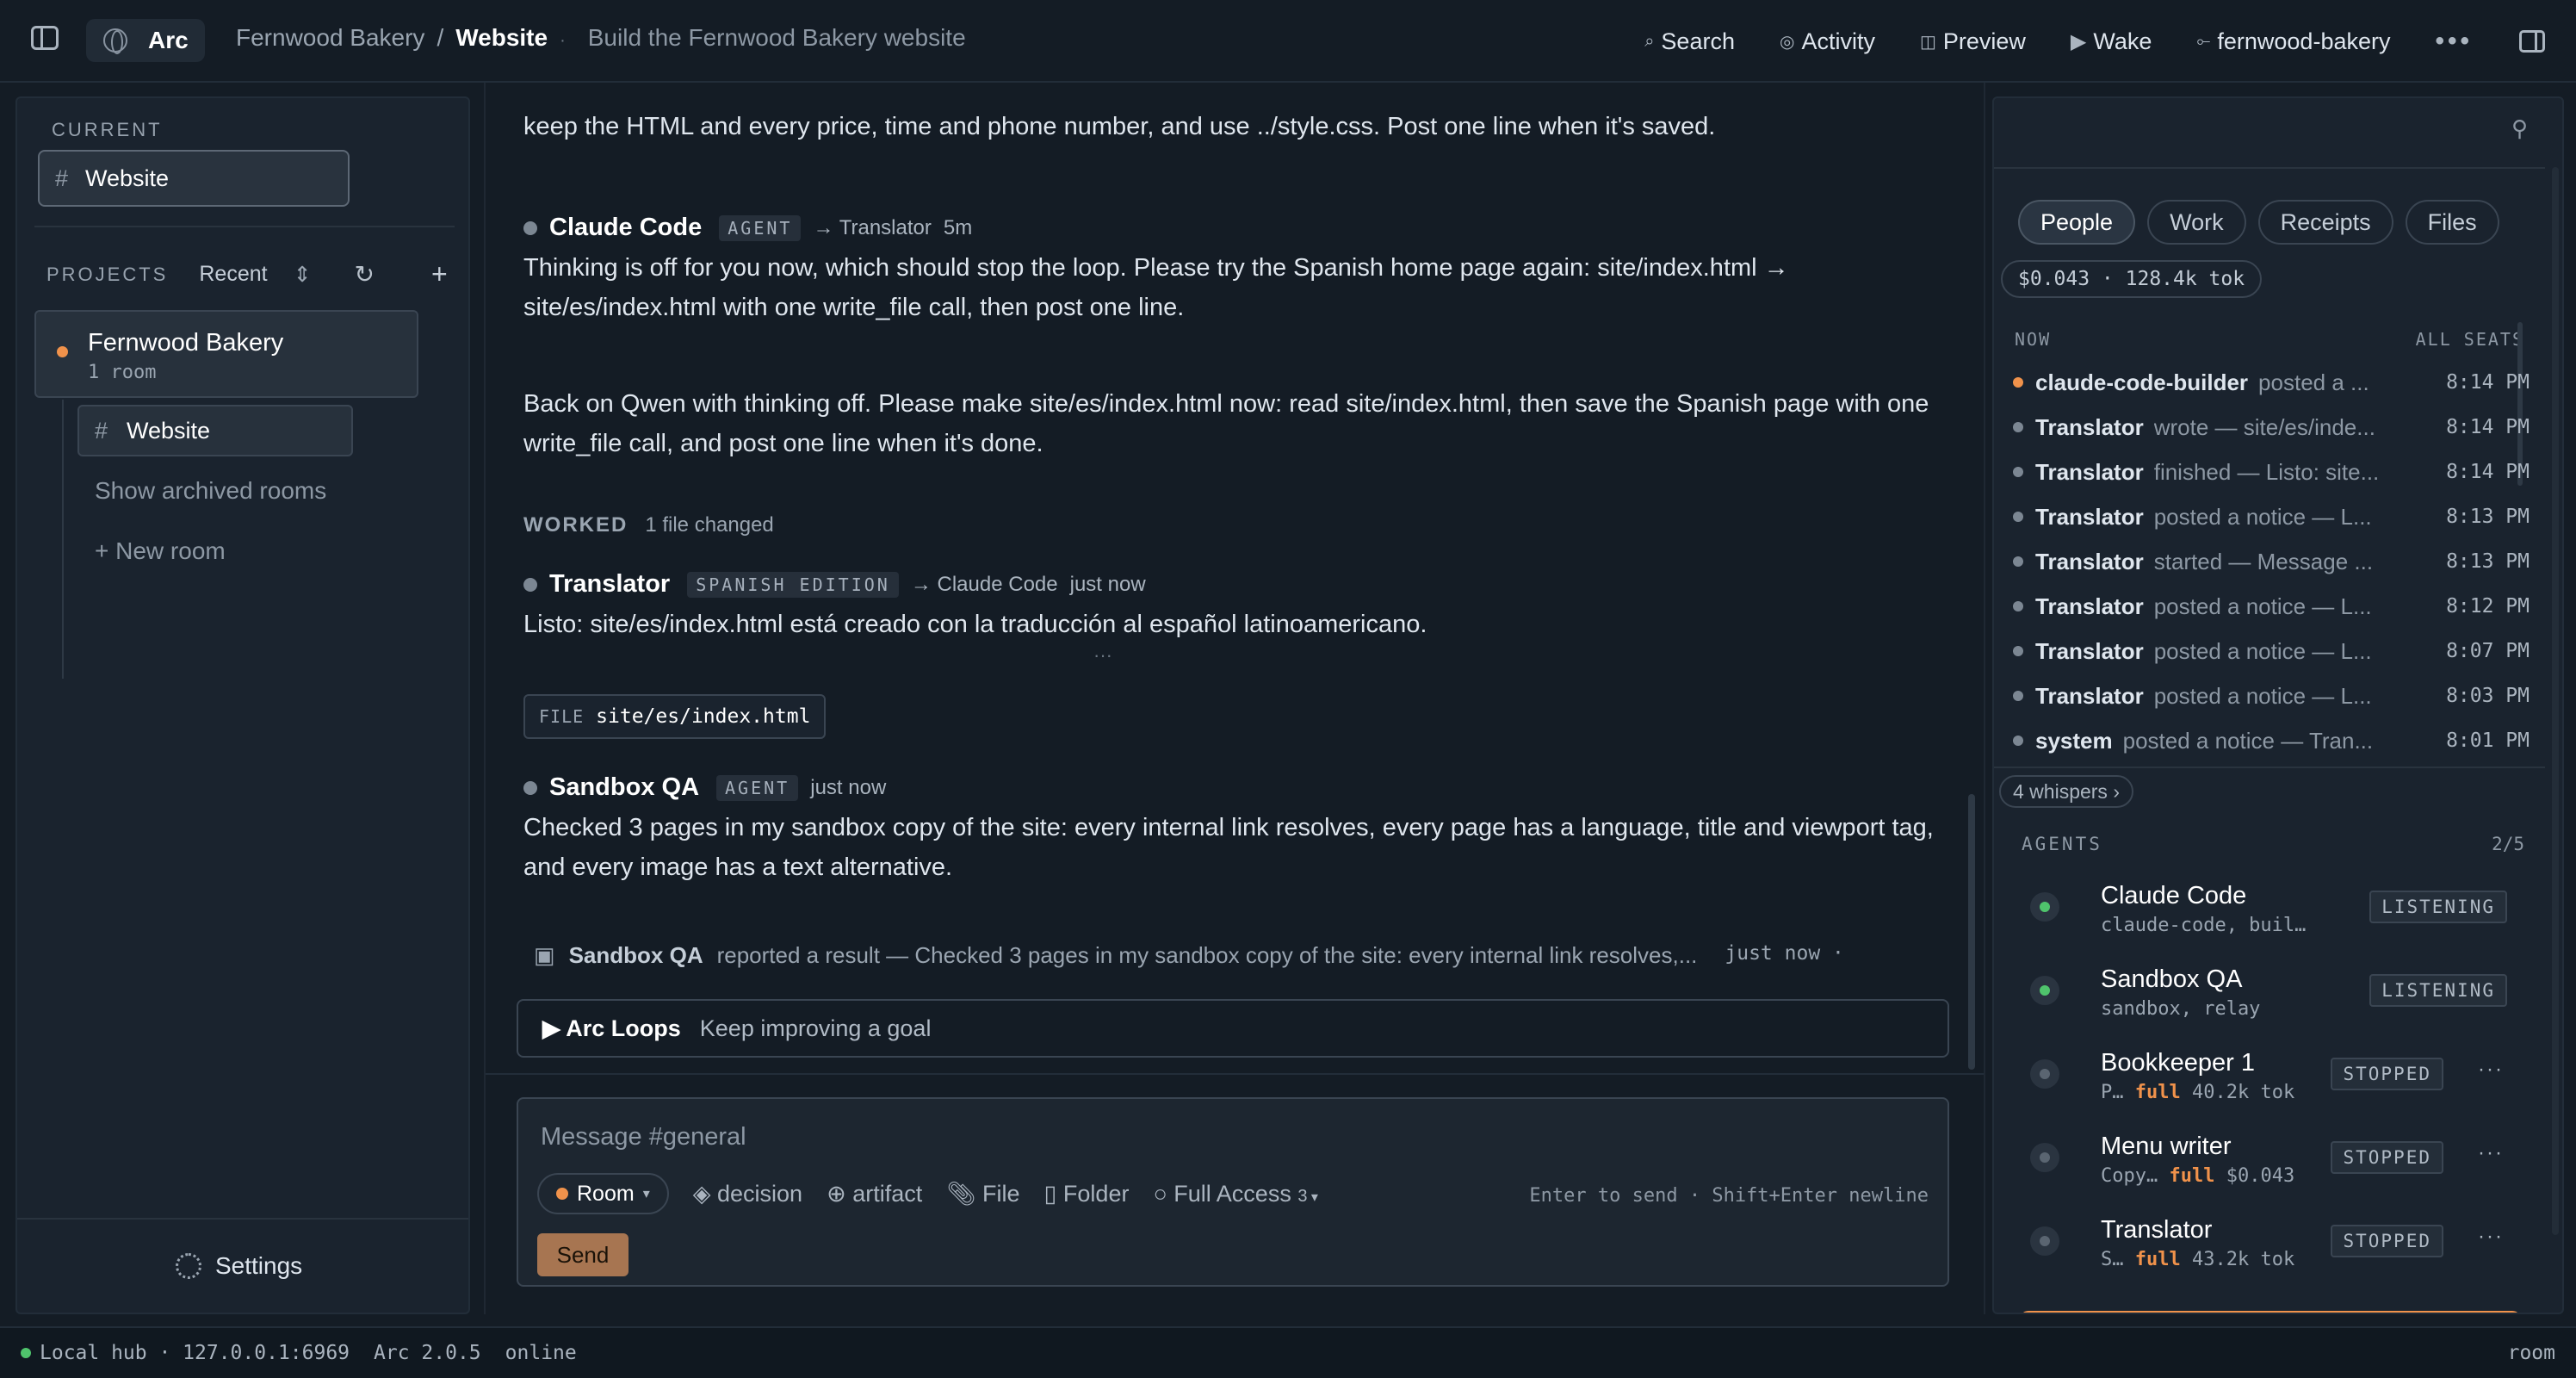 Image resolution: width=2576 pixels, height=1378 pixels. What do you see at coordinates (2520, 128) in the screenshot?
I see `pin-icon: ⚲` at bounding box center [2520, 128].